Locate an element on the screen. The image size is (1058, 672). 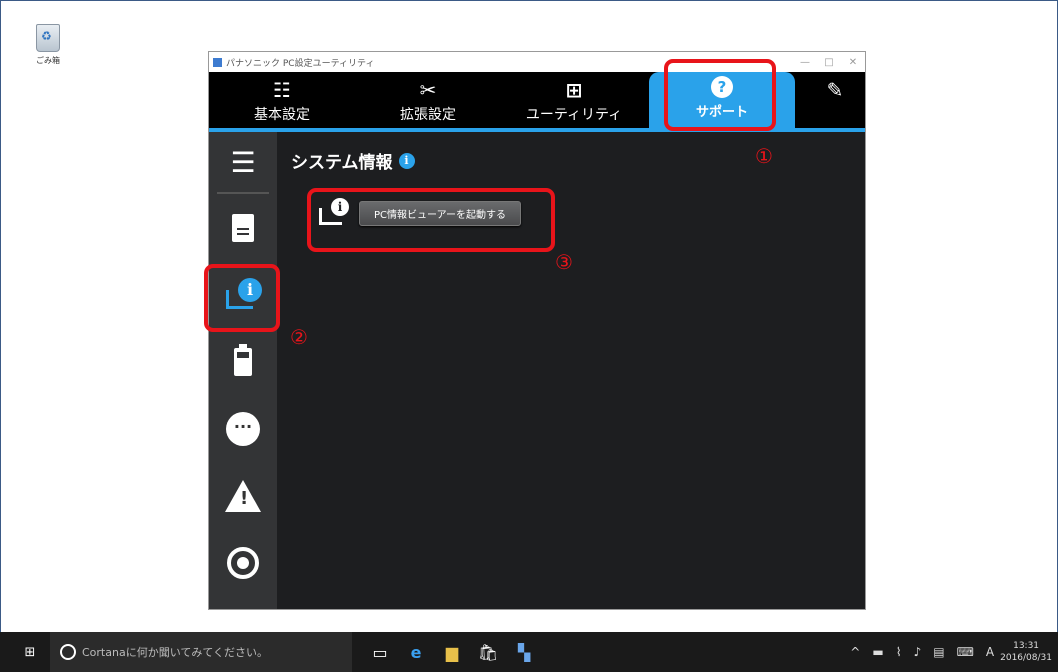
annotation-box-launch-button is located at coordinates (431, 220).